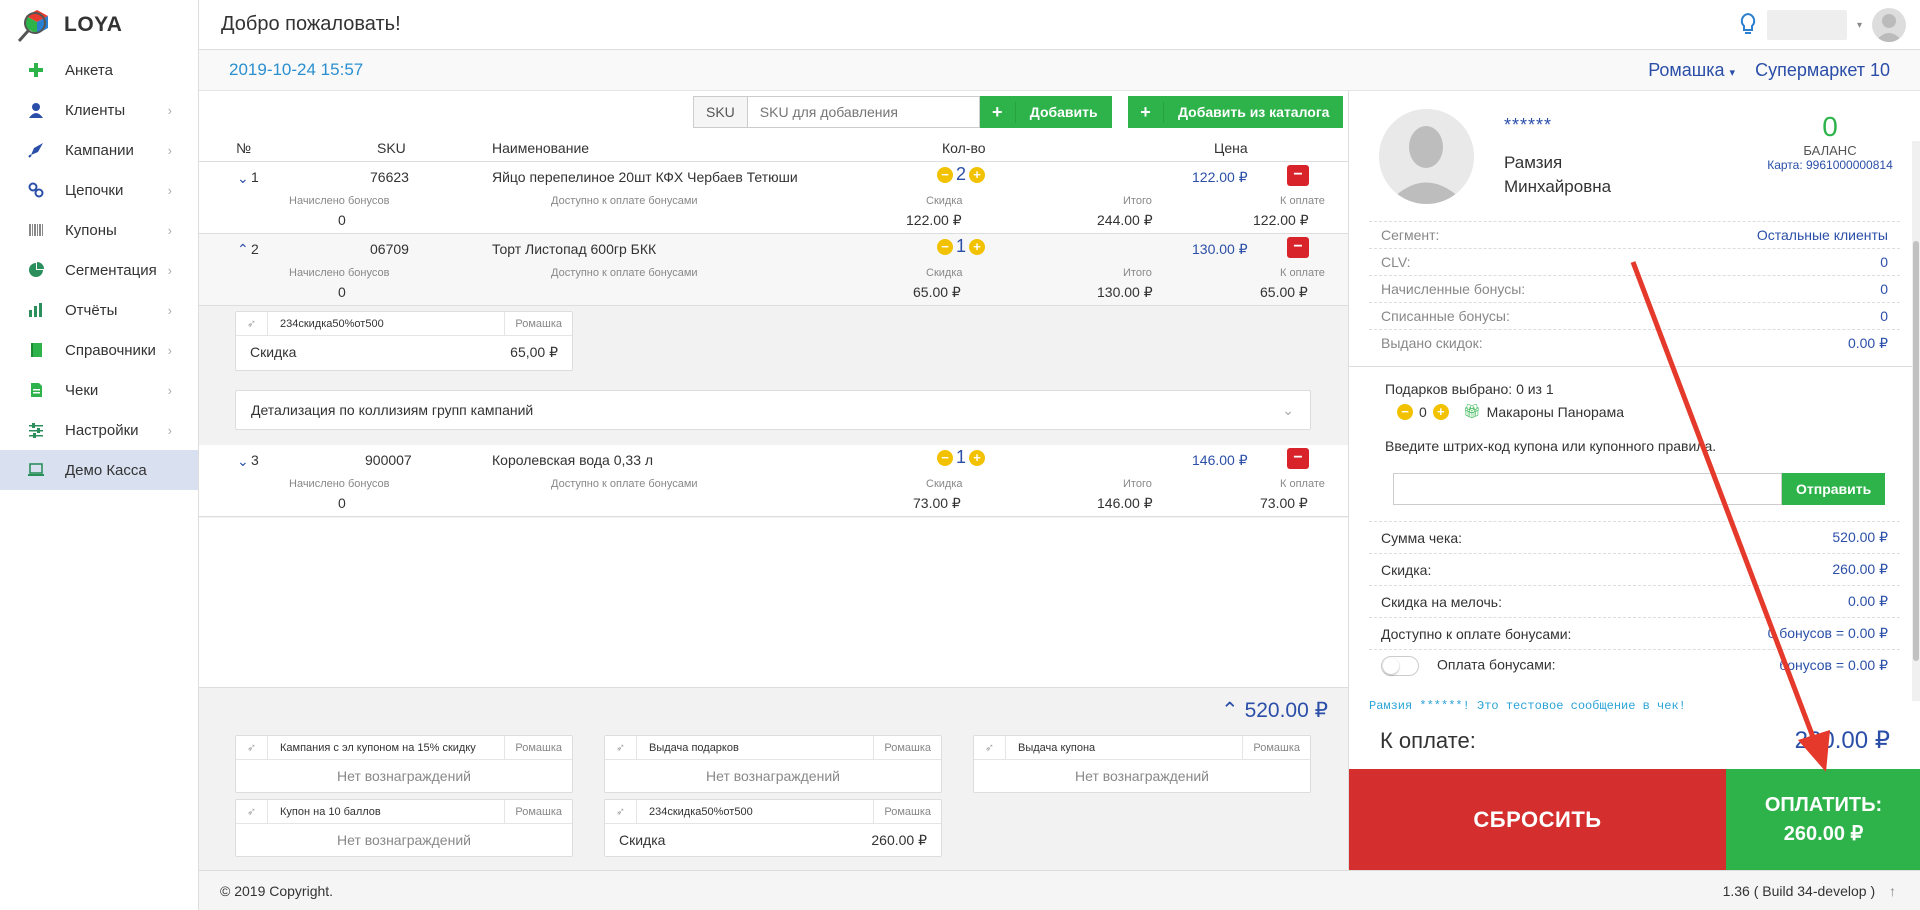 The width and height of the screenshot is (1920, 910). Describe the element at coordinates (1859, 25) in the screenshot. I see `chevron-down-icon: ▾` at that location.